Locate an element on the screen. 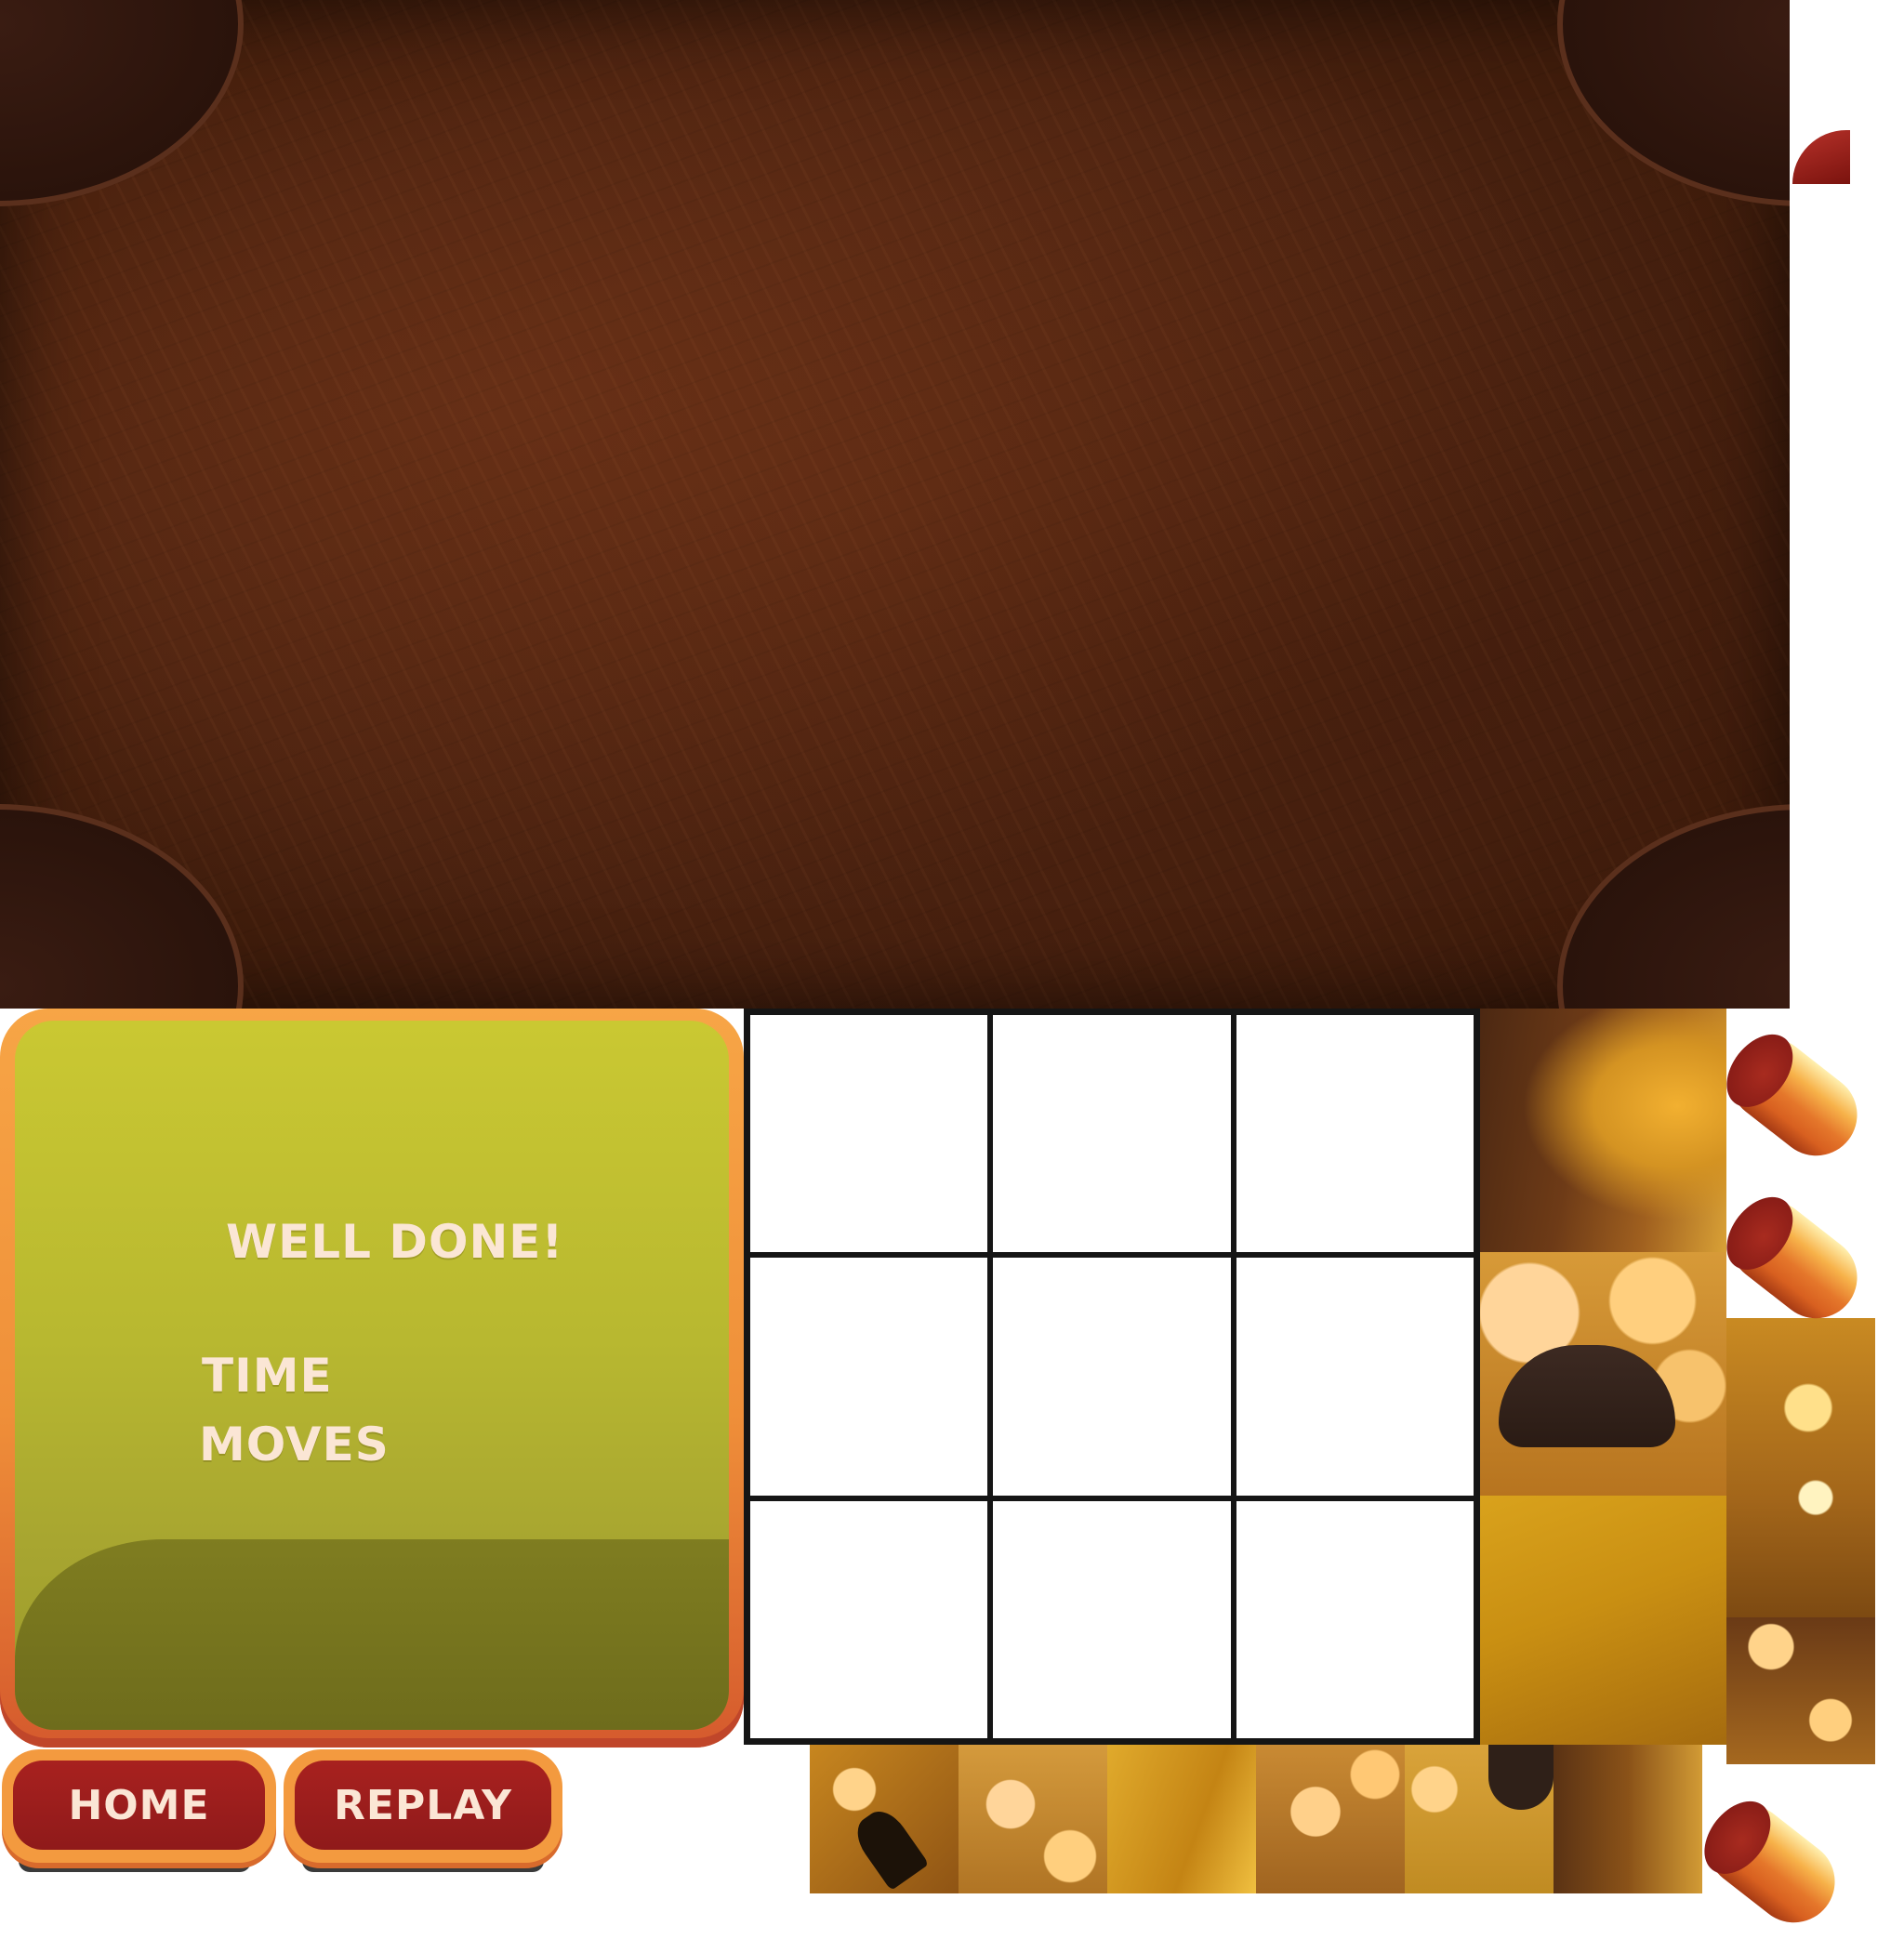  replay-button-label: REPLAY is located at coordinates (423, 1805).